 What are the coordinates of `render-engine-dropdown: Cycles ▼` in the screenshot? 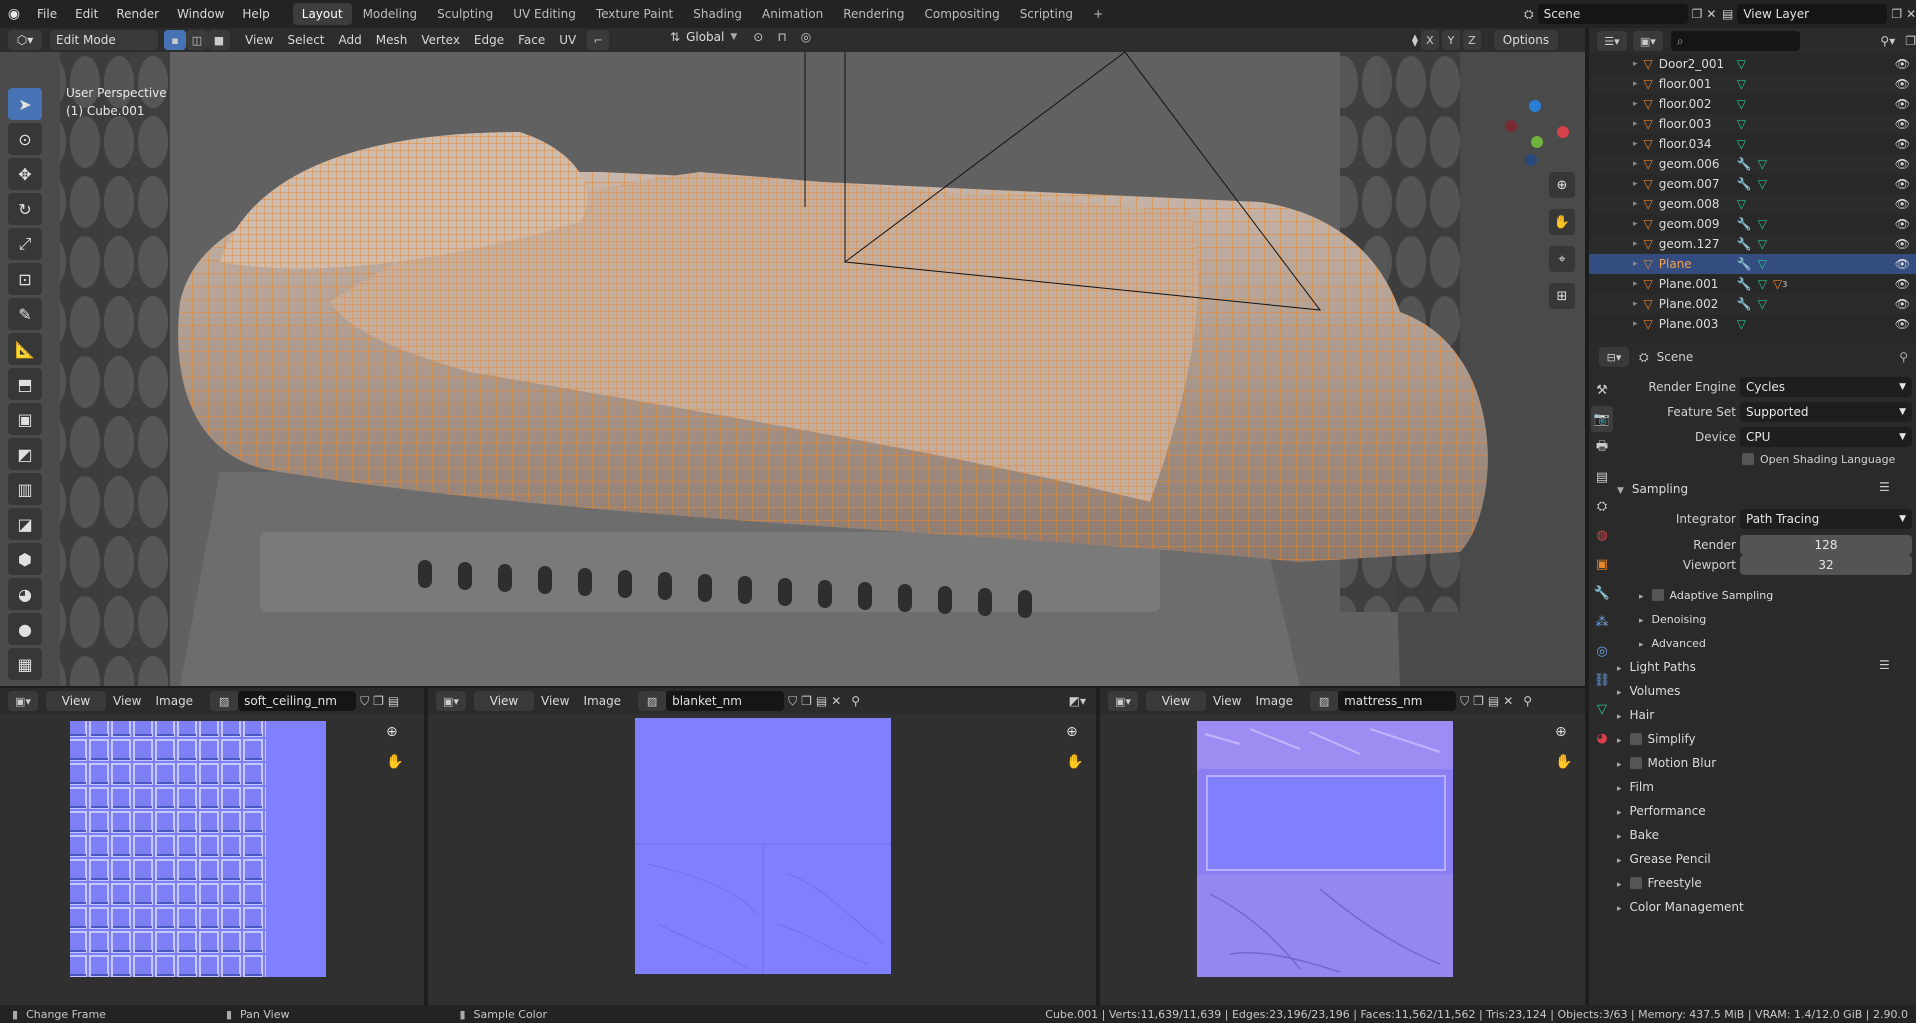 It's located at (1826, 387).